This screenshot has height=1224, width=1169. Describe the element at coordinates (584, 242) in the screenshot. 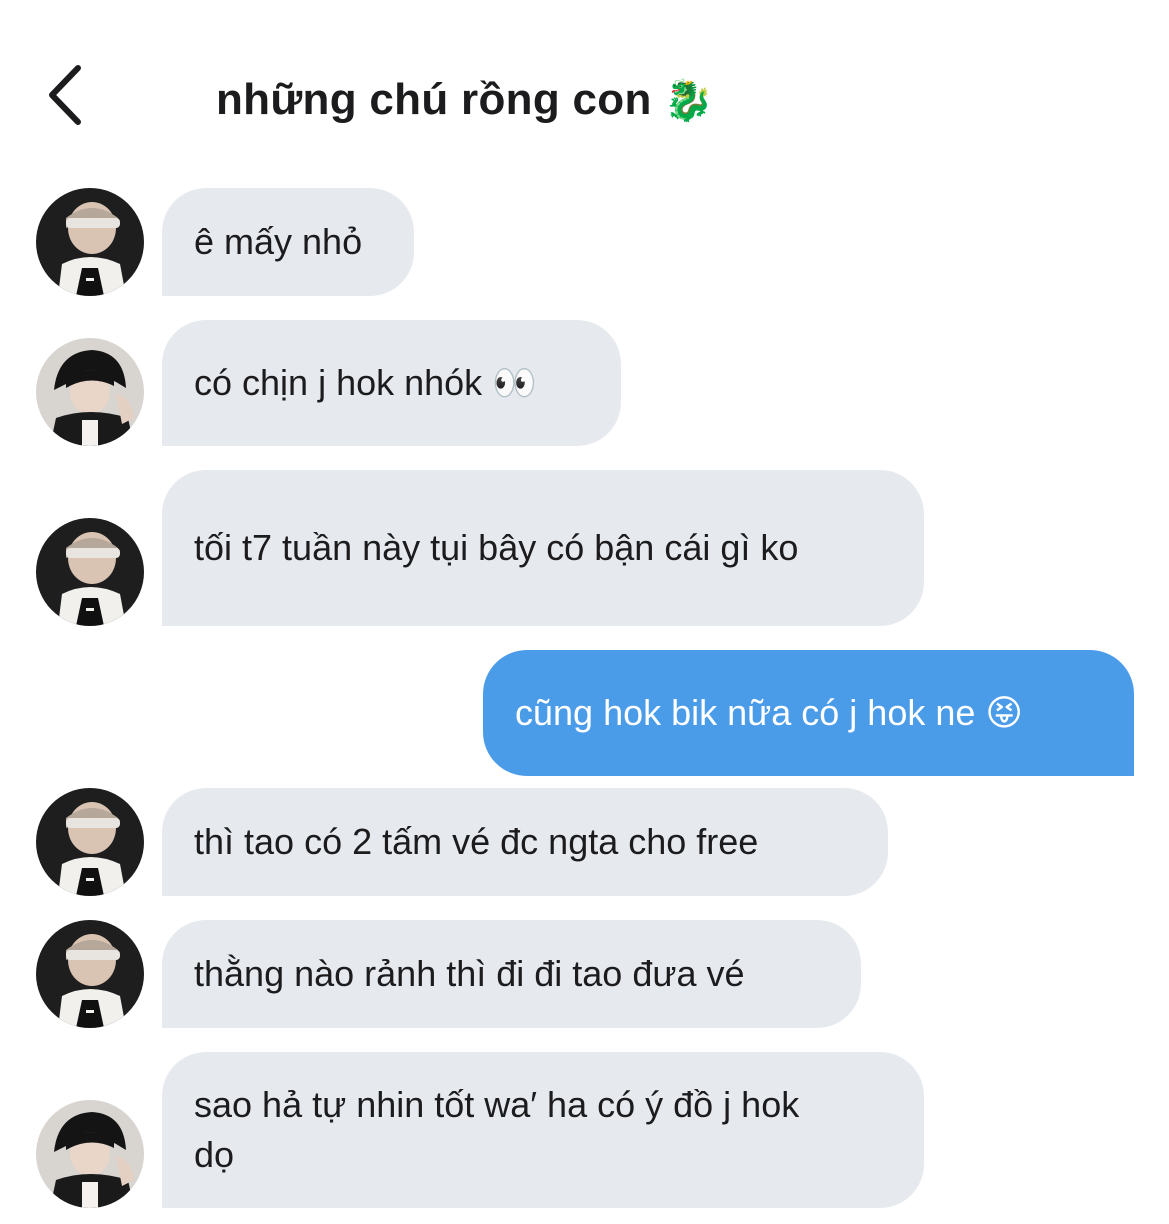

I see `message-row: ê mấy nhỏ` at that location.